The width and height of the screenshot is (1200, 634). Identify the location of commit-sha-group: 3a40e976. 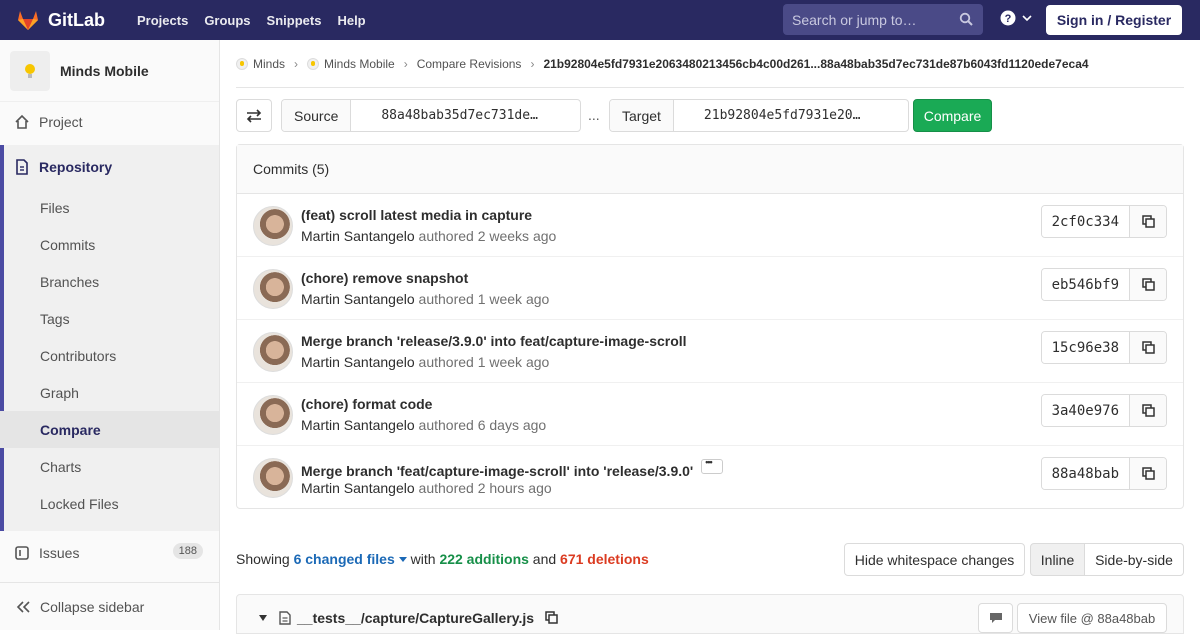
(1103, 410).